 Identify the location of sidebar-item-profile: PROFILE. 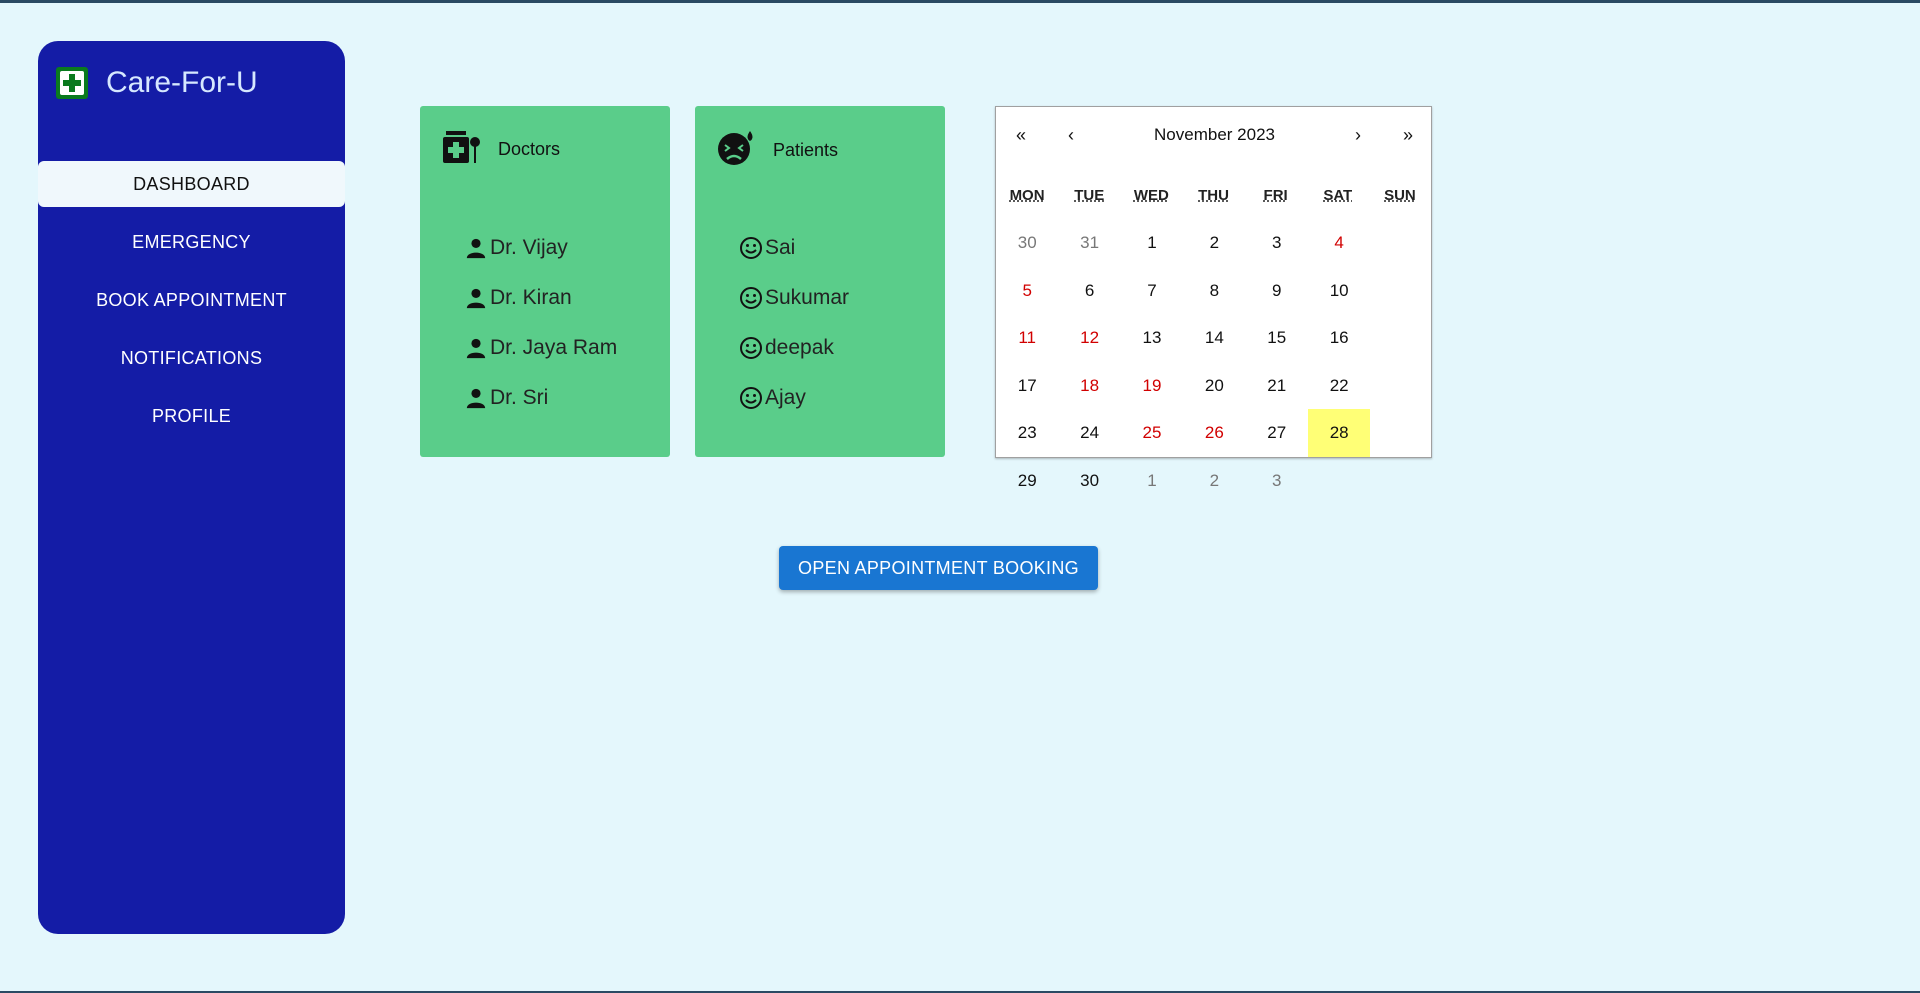
(191, 416).